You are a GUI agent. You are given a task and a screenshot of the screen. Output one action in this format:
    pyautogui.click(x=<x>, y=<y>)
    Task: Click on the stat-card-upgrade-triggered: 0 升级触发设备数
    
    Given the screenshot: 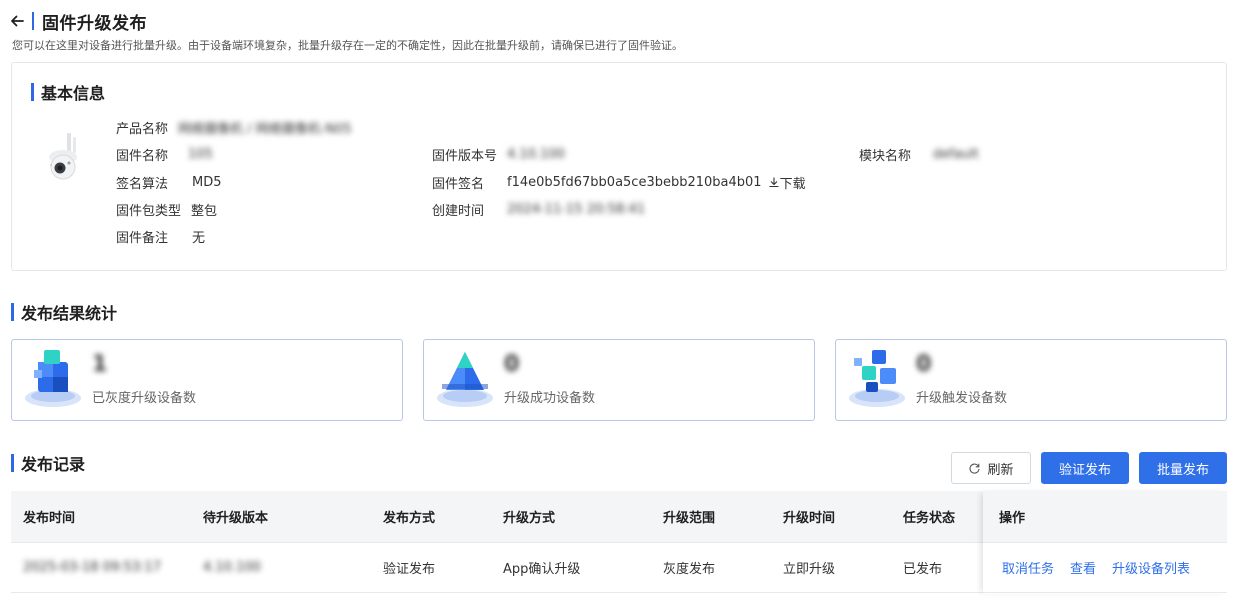 What is the action you would take?
    pyautogui.click(x=1031, y=380)
    